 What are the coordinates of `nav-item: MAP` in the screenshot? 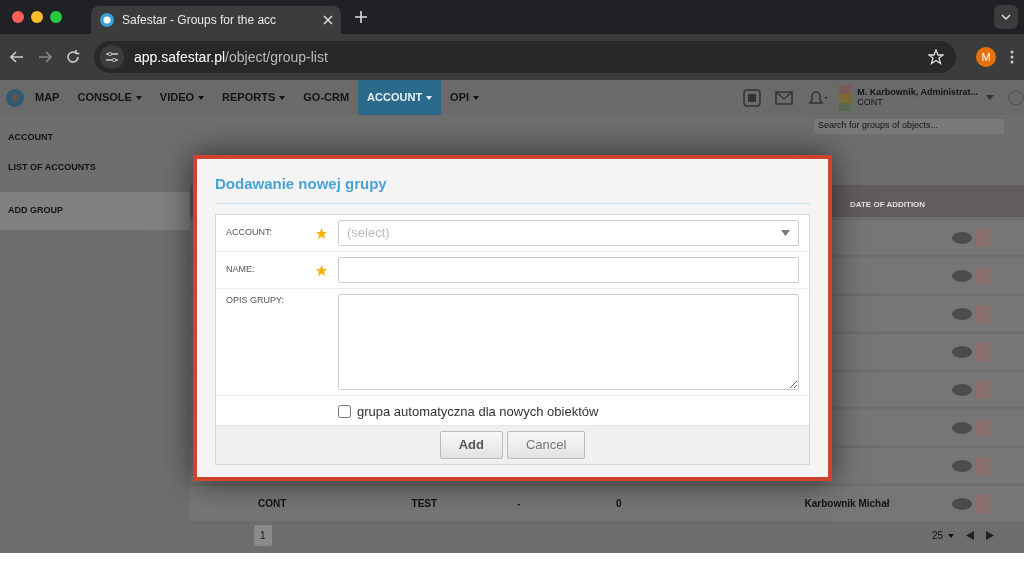 It's located at (47, 97).